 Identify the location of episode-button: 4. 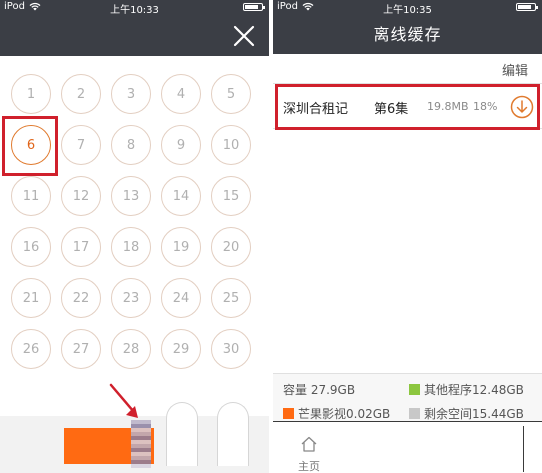
(181, 94).